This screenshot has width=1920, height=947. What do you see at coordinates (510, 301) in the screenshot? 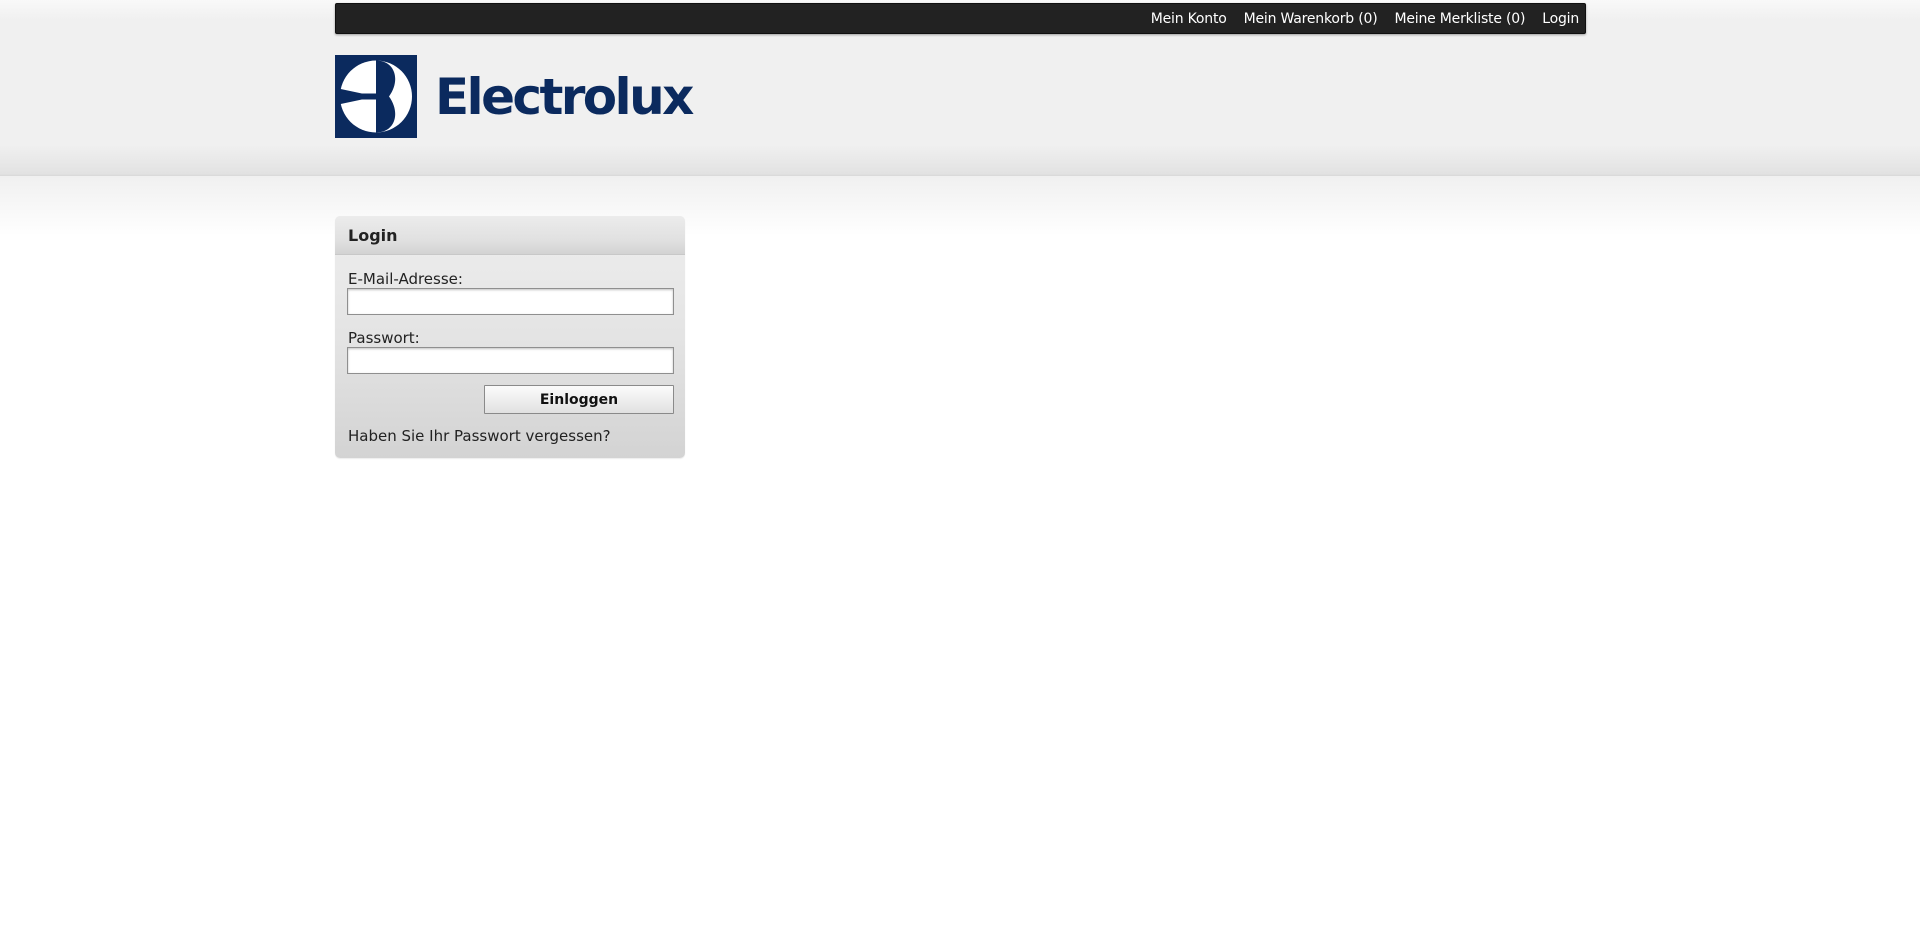
I see `email-field` at bounding box center [510, 301].